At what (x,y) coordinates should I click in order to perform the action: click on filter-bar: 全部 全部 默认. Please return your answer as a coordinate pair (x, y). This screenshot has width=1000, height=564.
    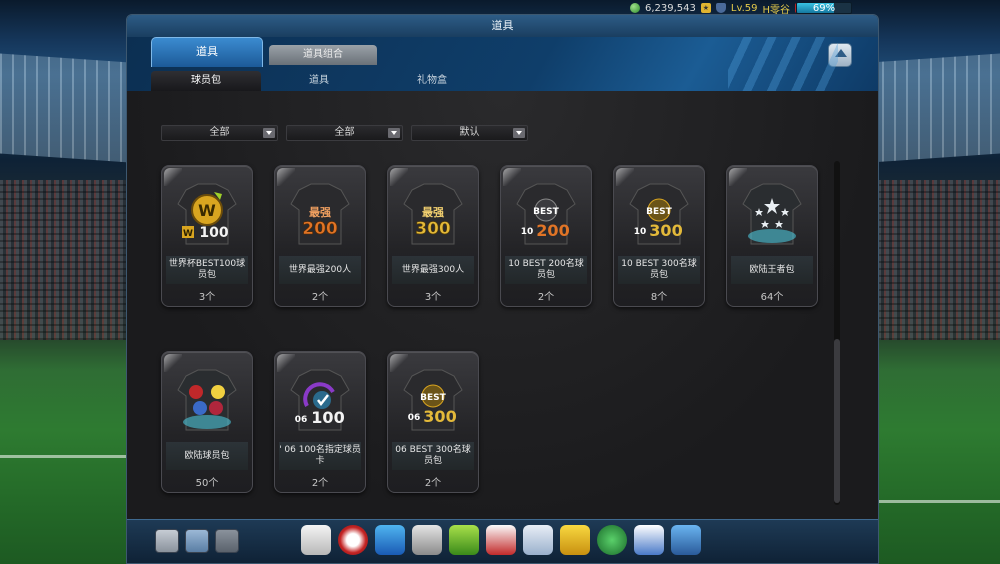
    Looking at the image, I should click on (344, 133).